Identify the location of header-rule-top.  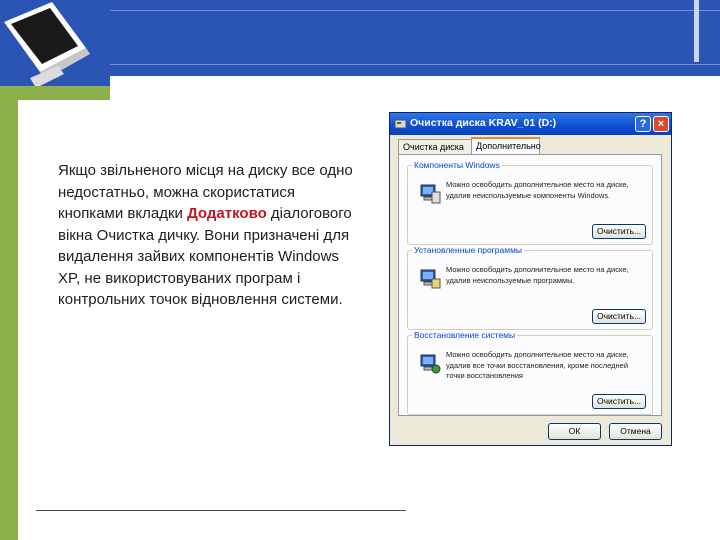
(415, 10).